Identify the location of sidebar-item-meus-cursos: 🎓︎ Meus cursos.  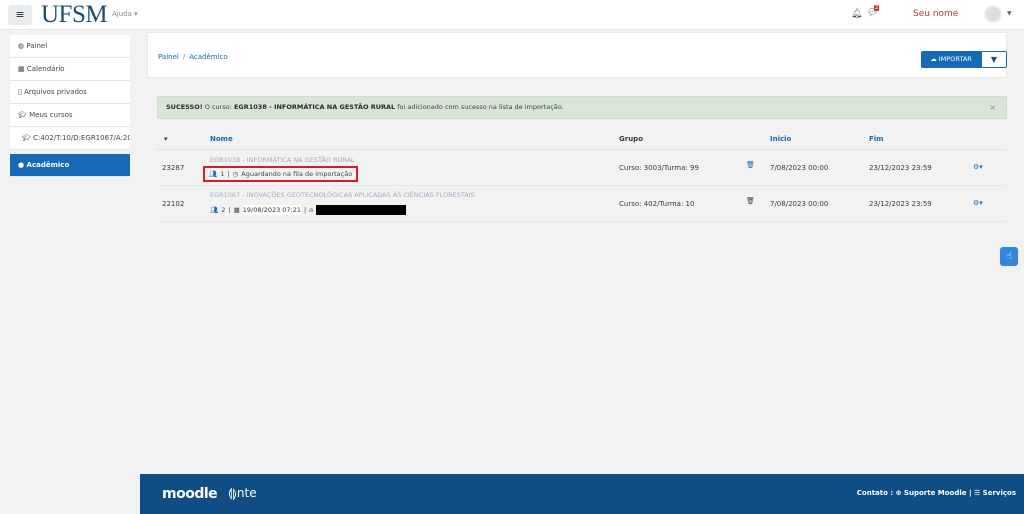
(70, 115).